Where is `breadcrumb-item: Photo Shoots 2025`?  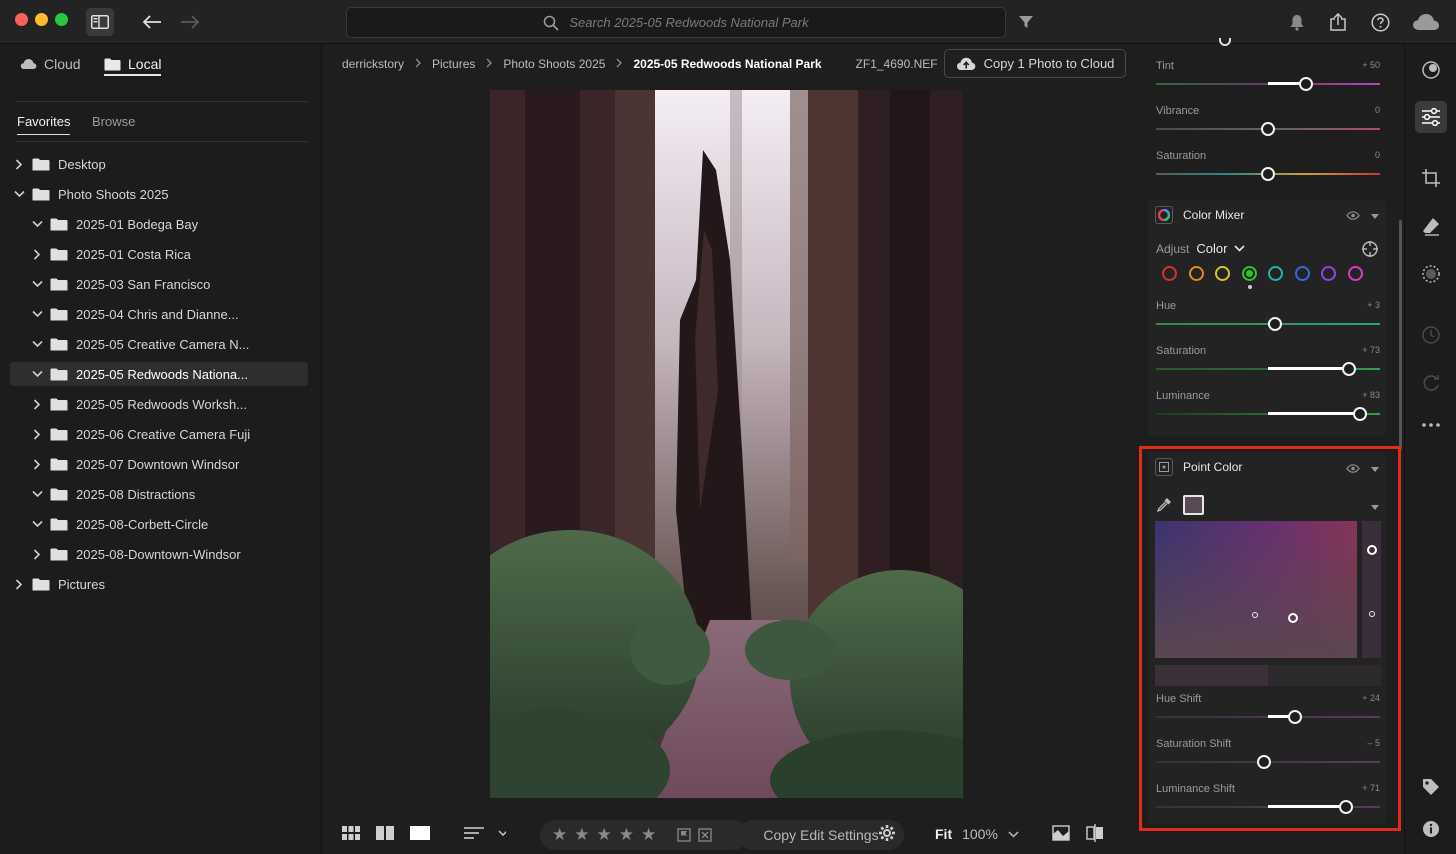 breadcrumb-item: Photo Shoots 2025 is located at coordinates (554, 64).